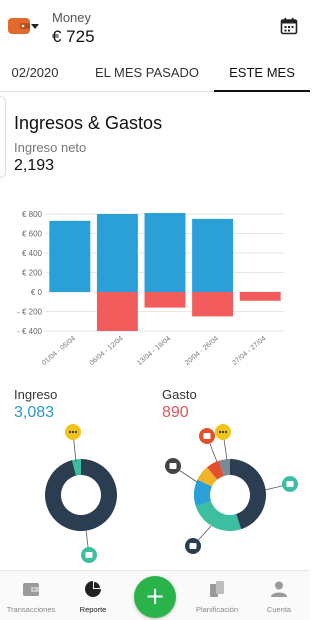 This screenshot has height=620, width=320. I want to click on net-income-label: Ingreso neto, so click(50, 147).